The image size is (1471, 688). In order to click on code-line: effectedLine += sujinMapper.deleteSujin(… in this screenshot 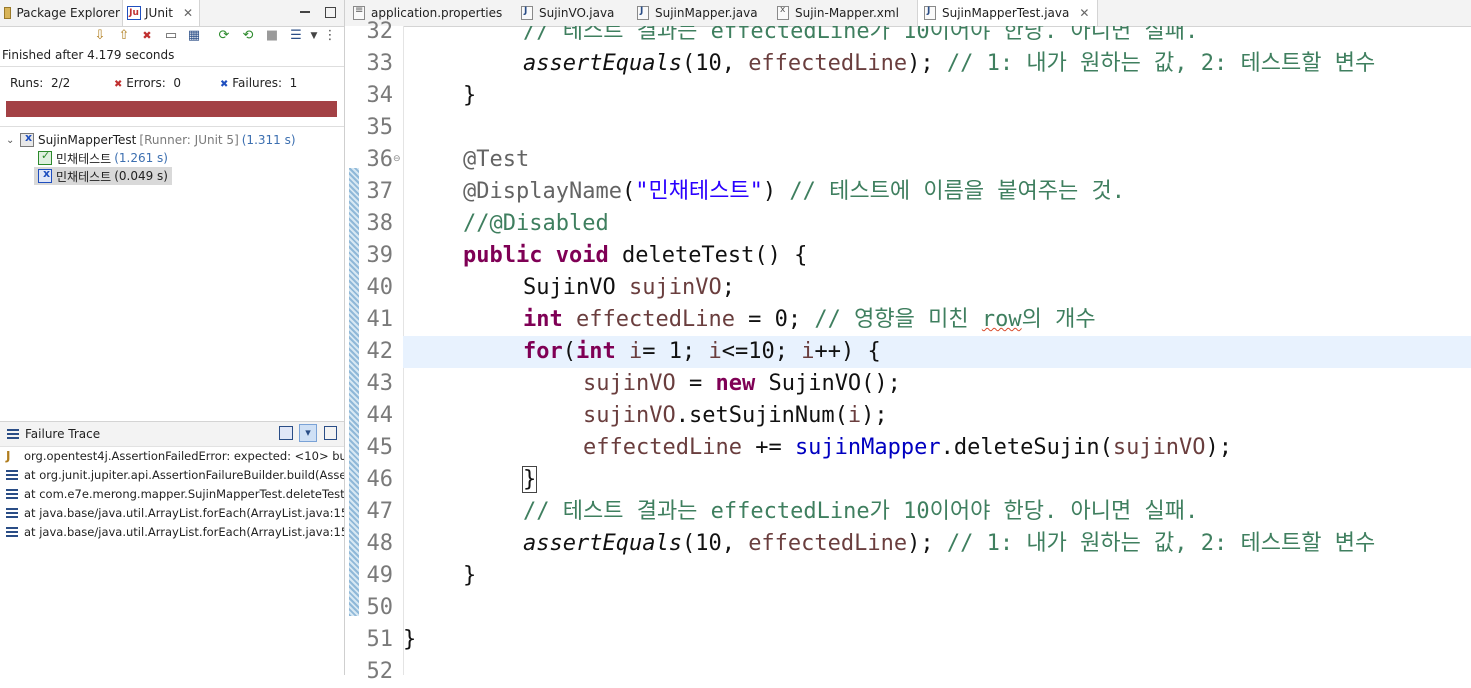, I will do `click(937, 448)`.